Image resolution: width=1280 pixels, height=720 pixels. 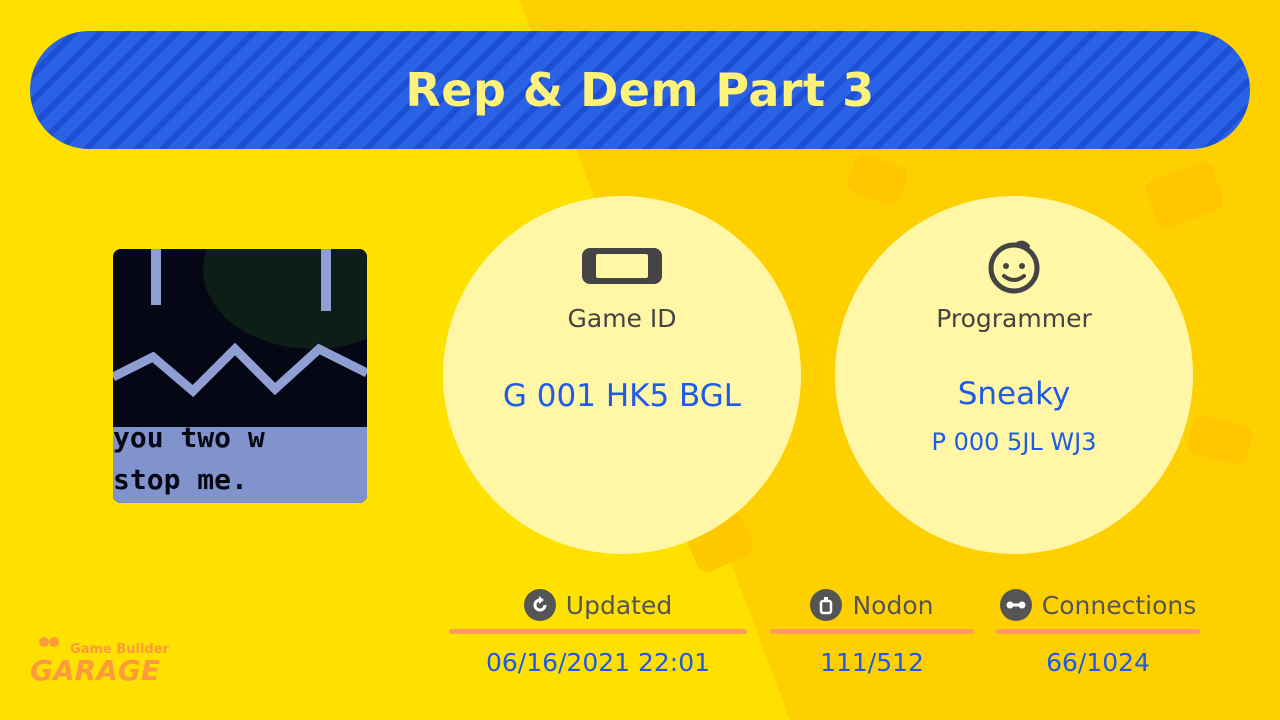 I want to click on nodon-label: Nodon, so click(x=893, y=605).